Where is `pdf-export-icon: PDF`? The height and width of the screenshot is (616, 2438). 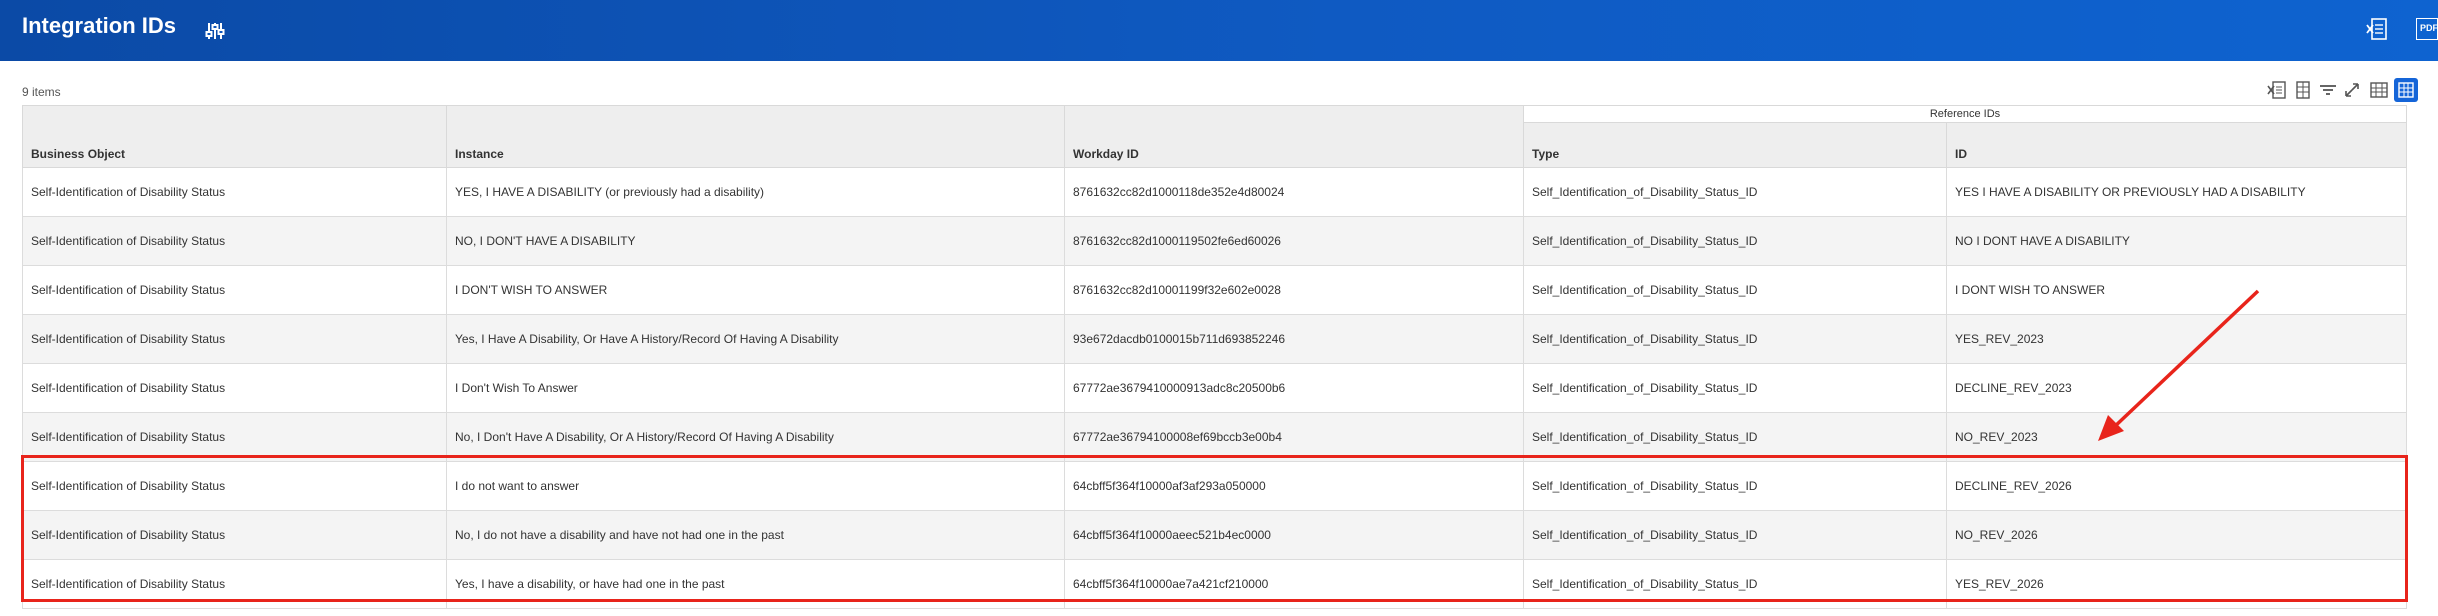 pdf-export-icon: PDF is located at coordinates (2427, 29).